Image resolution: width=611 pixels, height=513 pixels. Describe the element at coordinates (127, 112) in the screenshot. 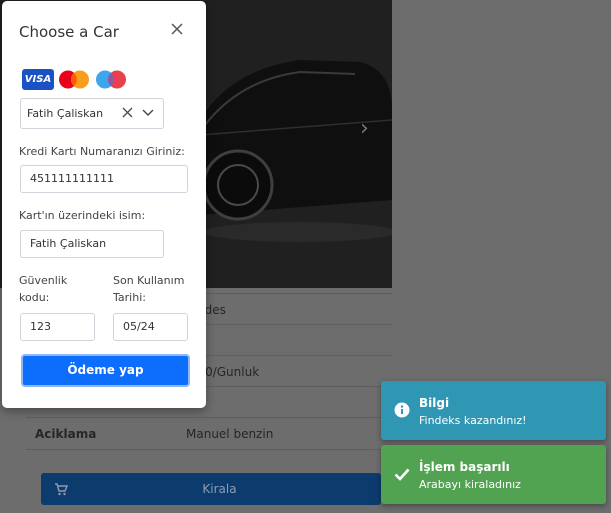

I see `clear-icon` at that location.